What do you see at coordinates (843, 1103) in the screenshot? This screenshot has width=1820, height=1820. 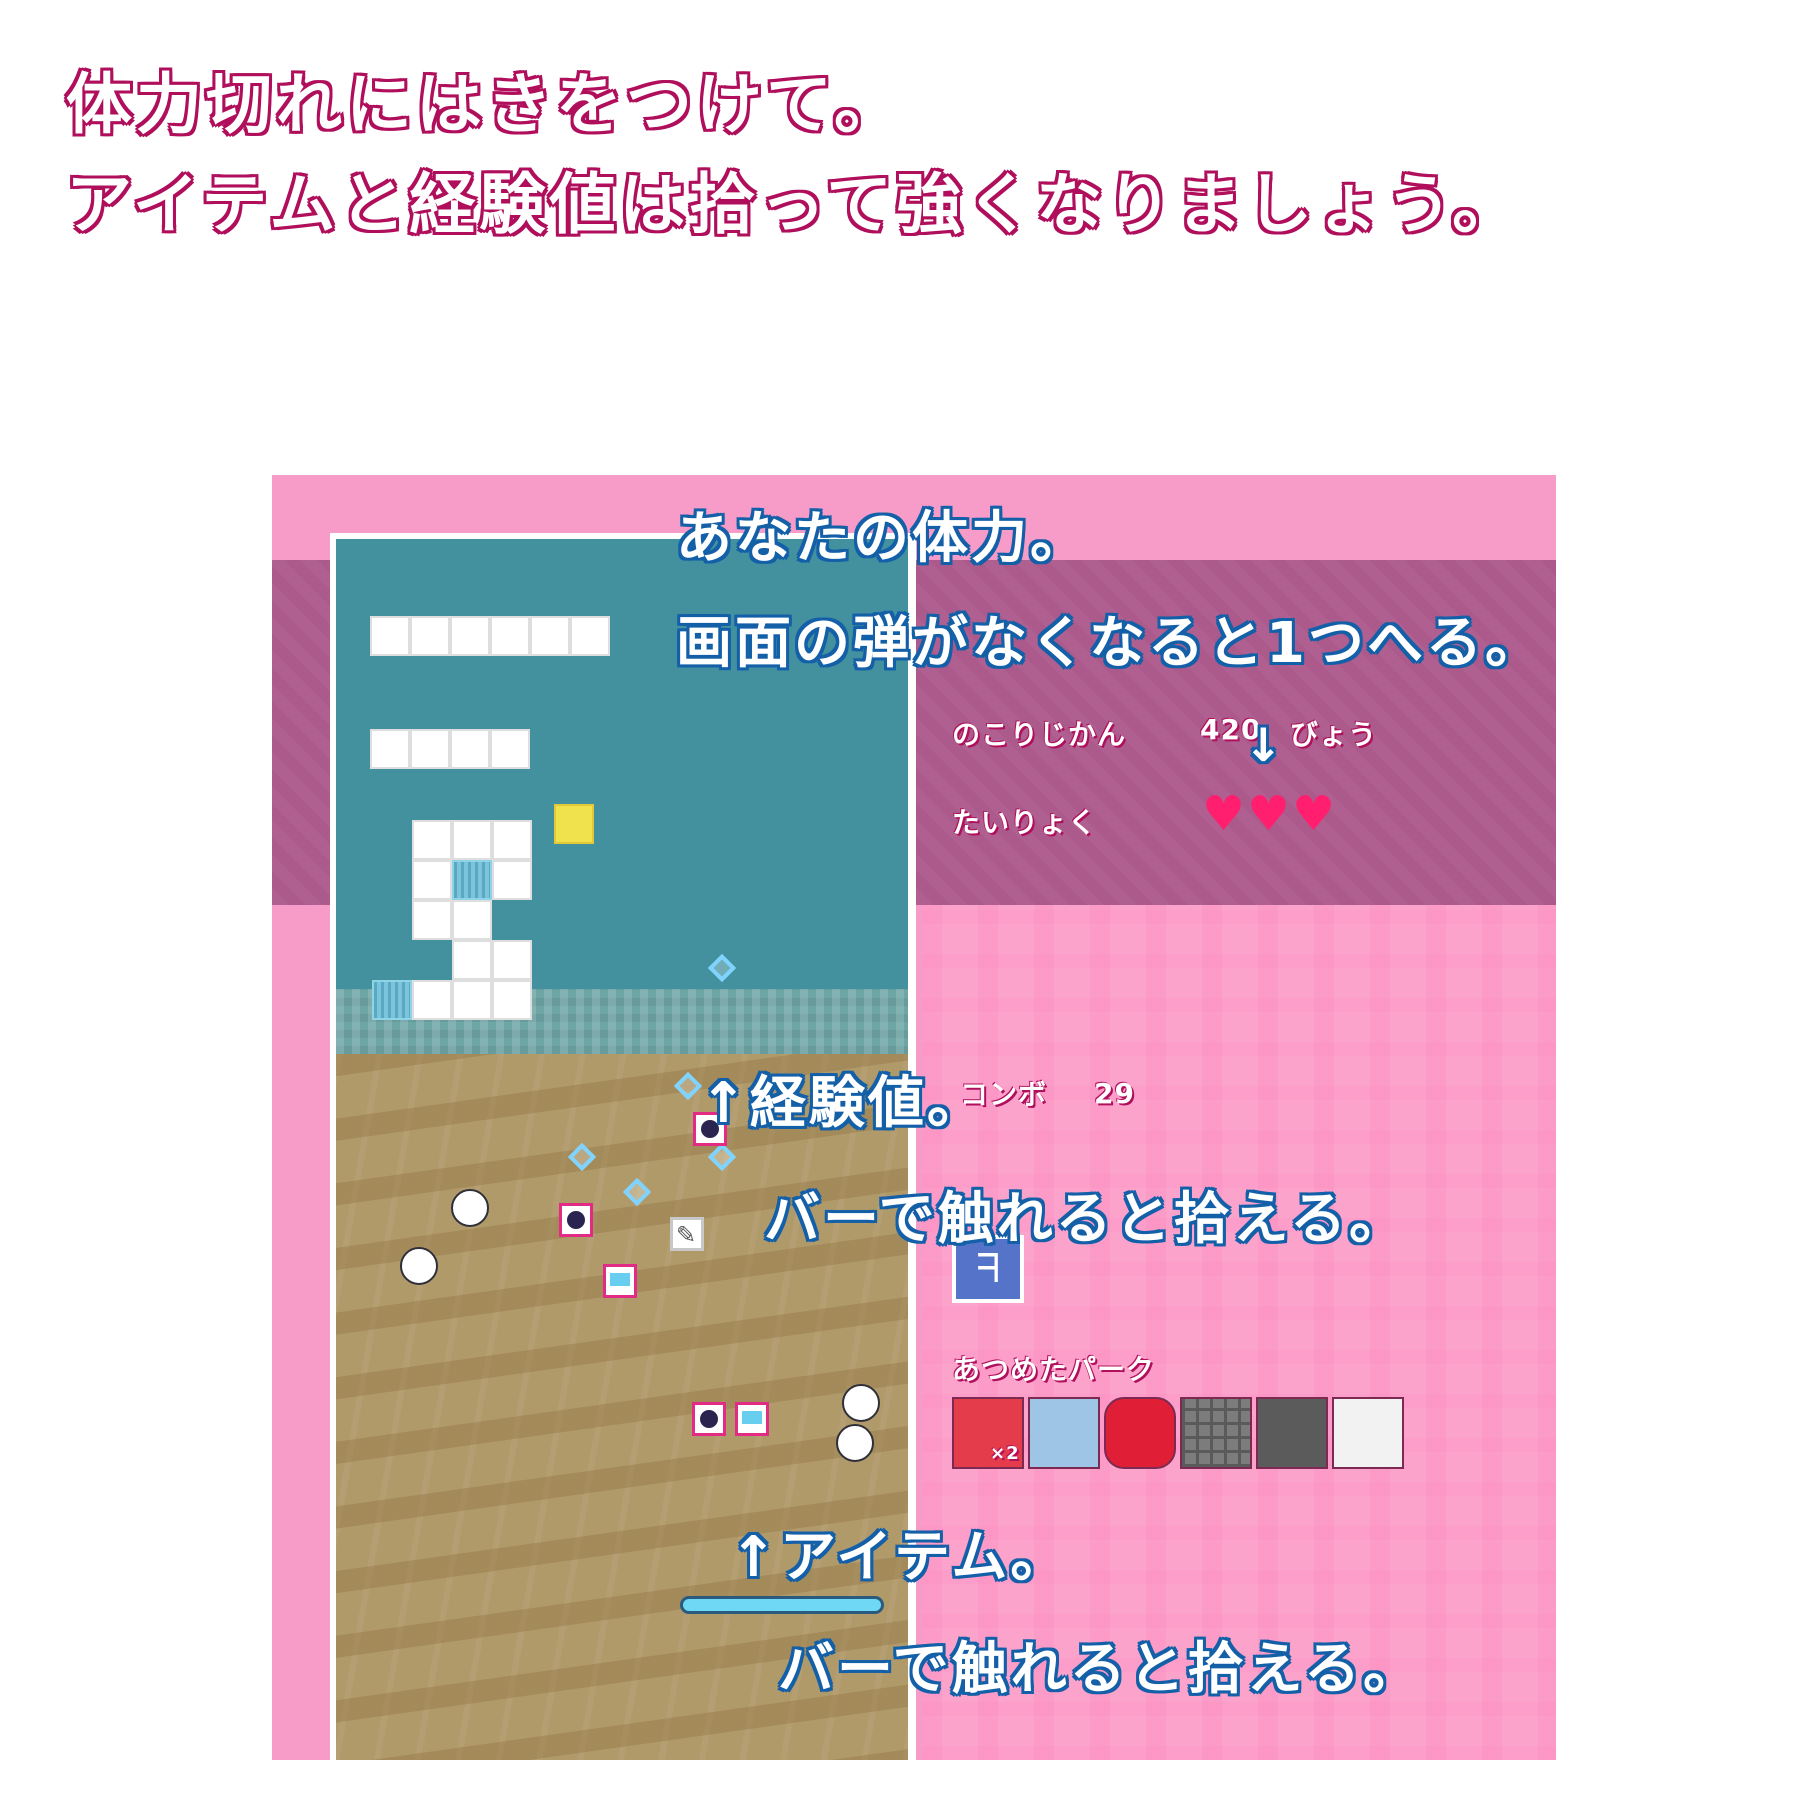 I see `callout-exp-line1: ↑経験値。` at bounding box center [843, 1103].